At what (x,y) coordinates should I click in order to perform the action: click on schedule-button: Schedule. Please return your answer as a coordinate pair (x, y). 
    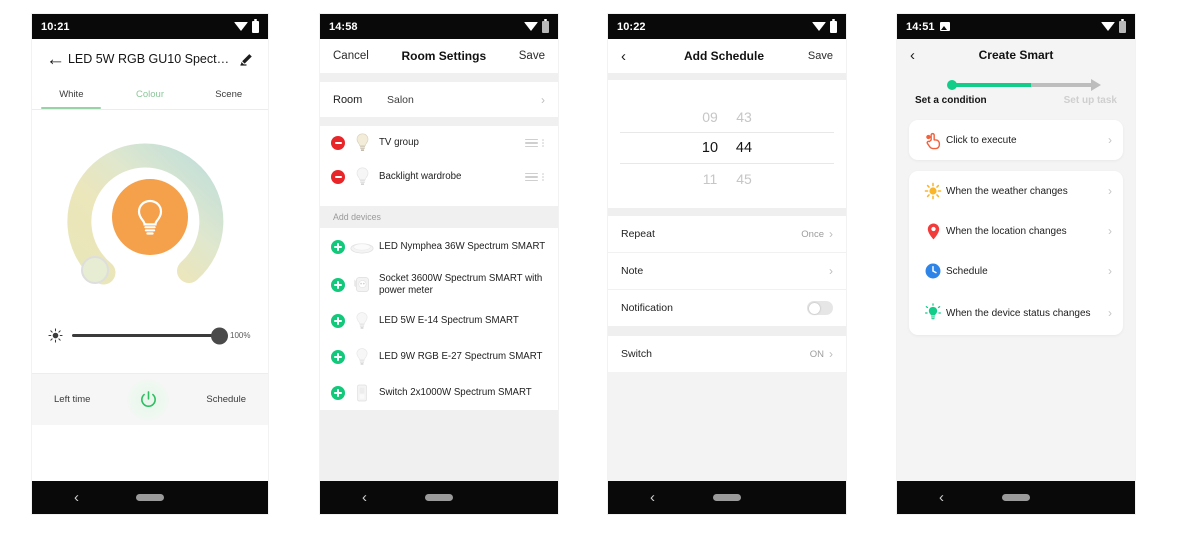
    Looking at the image, I should click on (226, 399).